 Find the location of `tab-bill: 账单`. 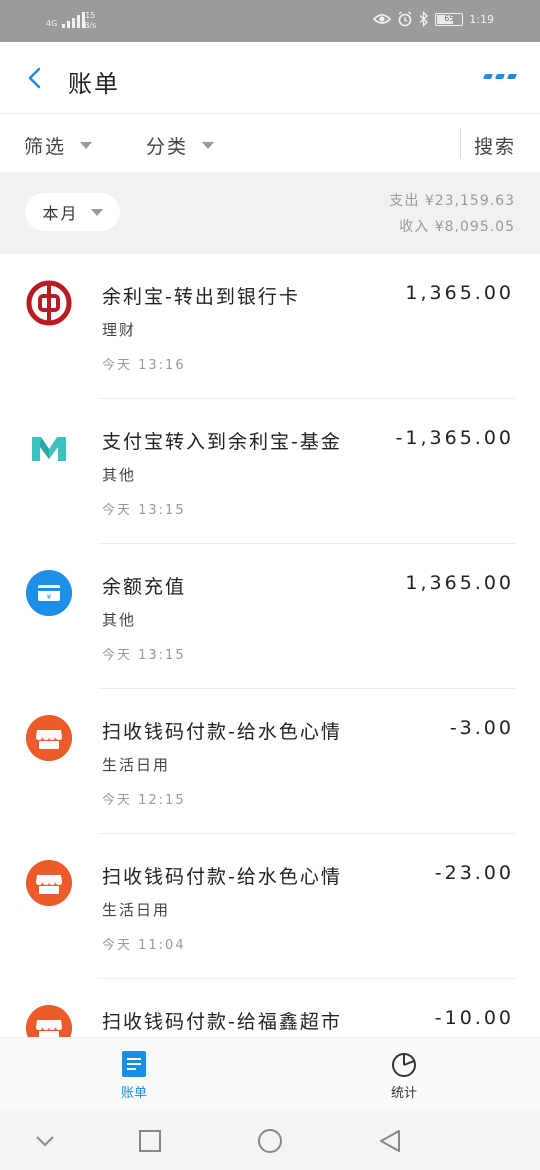

tab-bill: 账单 is located at coordinates (134, 1075).